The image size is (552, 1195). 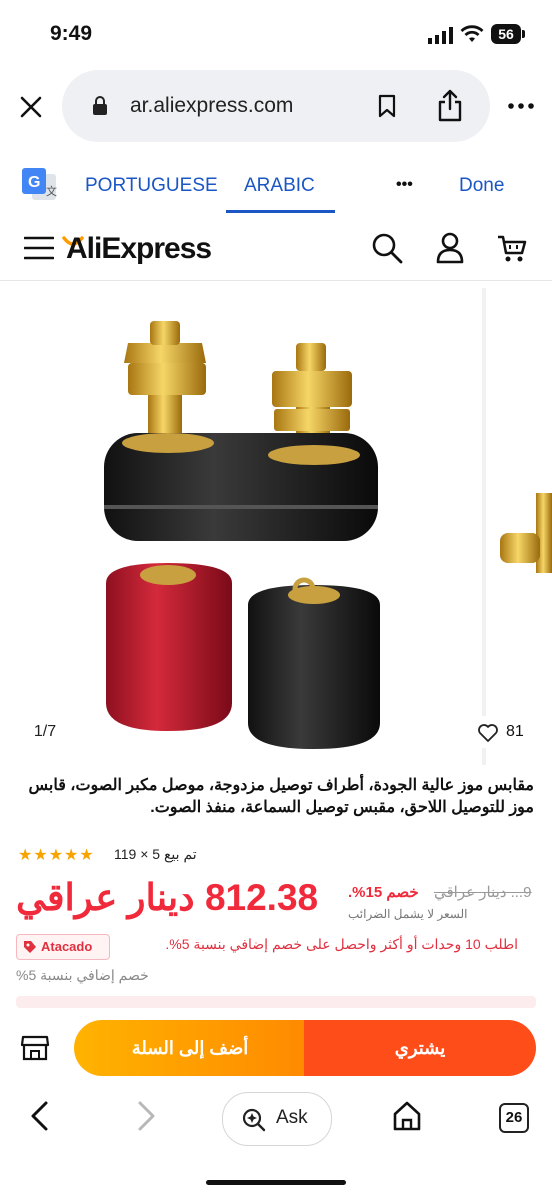 I want to click on coupon-banner, so click(x=276, y=1002).